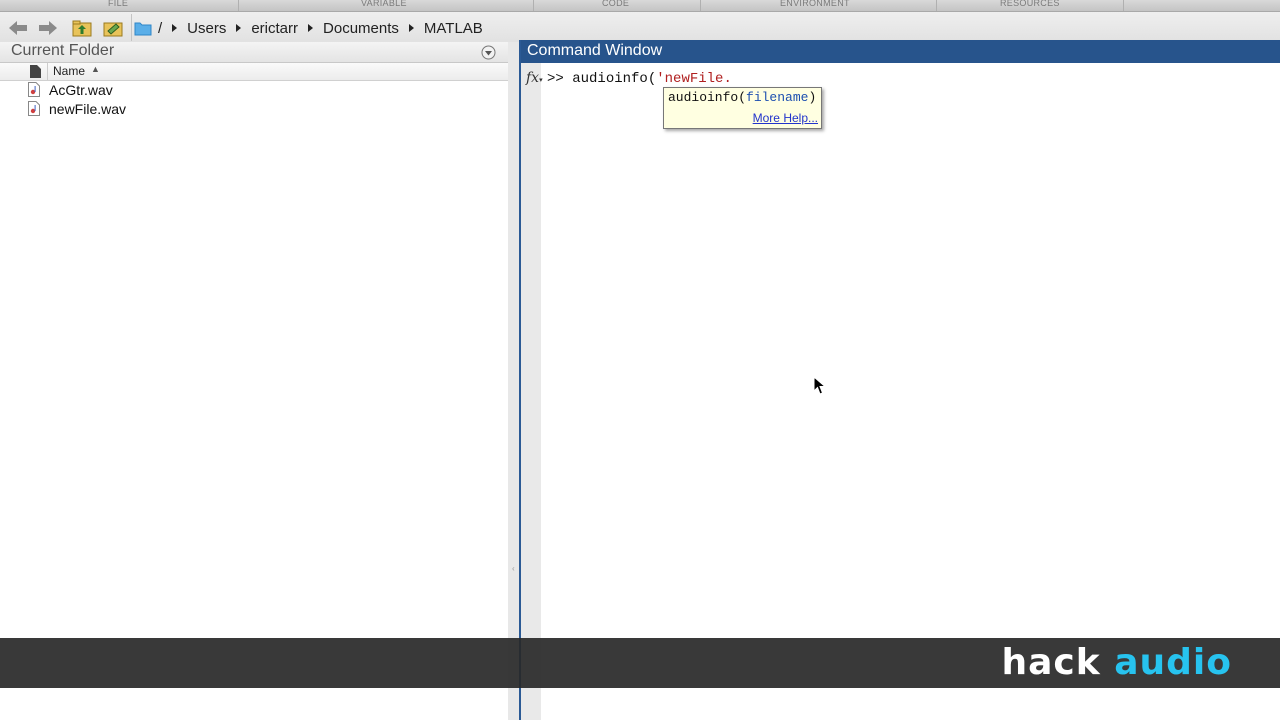  Describe the element at coordinates (143, 29) in the screenshot. I see `folder-icon` at that location.